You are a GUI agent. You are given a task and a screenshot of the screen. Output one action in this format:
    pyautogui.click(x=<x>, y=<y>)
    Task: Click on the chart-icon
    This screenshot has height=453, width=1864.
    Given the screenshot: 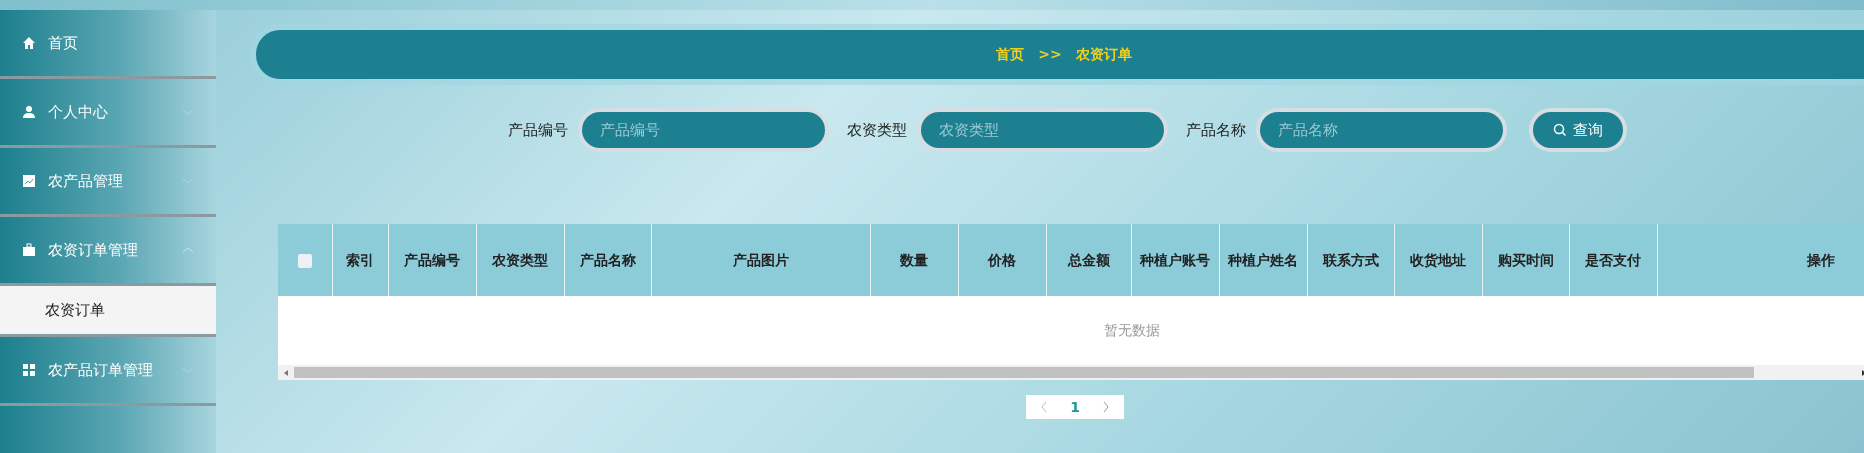 What is the action you would take?
    pyautogui.click(x=29, y=181)
    